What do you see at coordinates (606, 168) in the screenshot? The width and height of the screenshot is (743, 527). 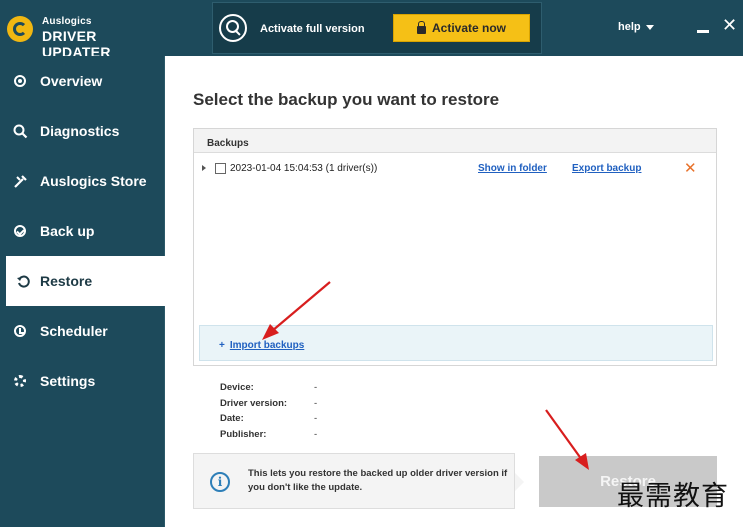 I see `export-backup-link: Export backup` at bounding box center [606, 168].